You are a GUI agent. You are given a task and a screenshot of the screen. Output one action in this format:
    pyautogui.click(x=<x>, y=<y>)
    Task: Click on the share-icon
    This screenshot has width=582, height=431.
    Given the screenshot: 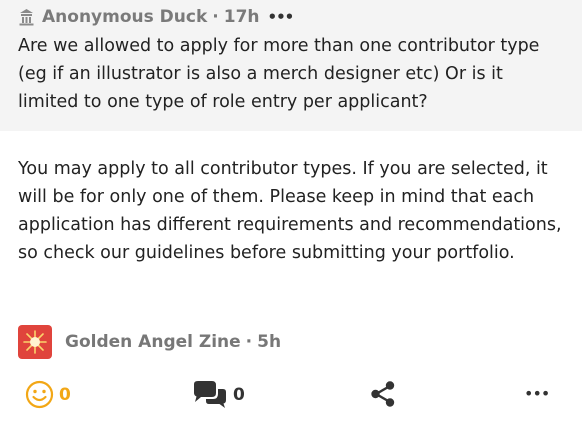 What is the action you would take?
    pyautogui.click(x=383, y=394)
    